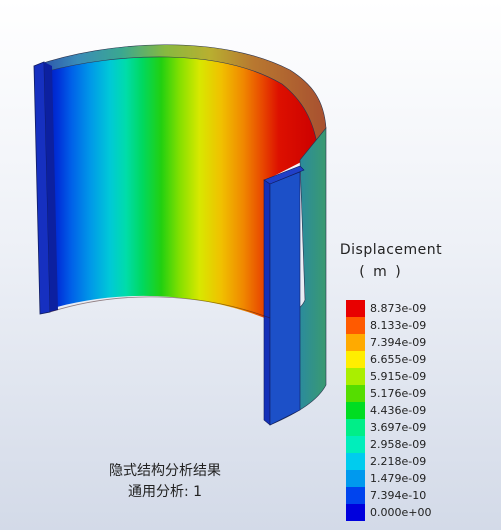 This screenshot has height=530, width=501. I want to click on caption-title: 隐式结构分析结果, so click(165, 471).